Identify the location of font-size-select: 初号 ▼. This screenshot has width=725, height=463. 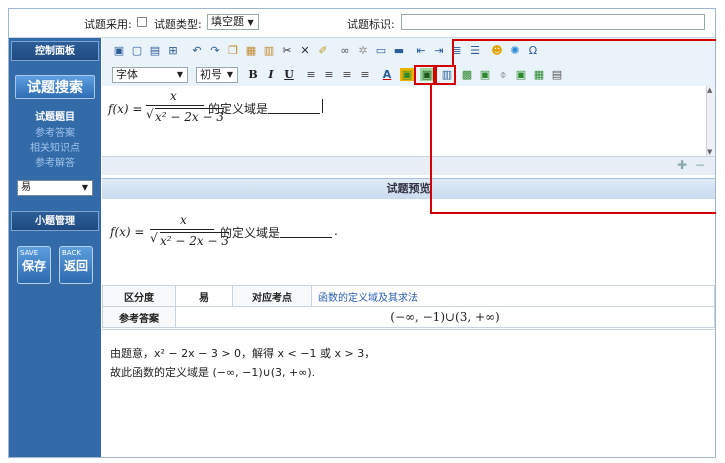
(217, 75).